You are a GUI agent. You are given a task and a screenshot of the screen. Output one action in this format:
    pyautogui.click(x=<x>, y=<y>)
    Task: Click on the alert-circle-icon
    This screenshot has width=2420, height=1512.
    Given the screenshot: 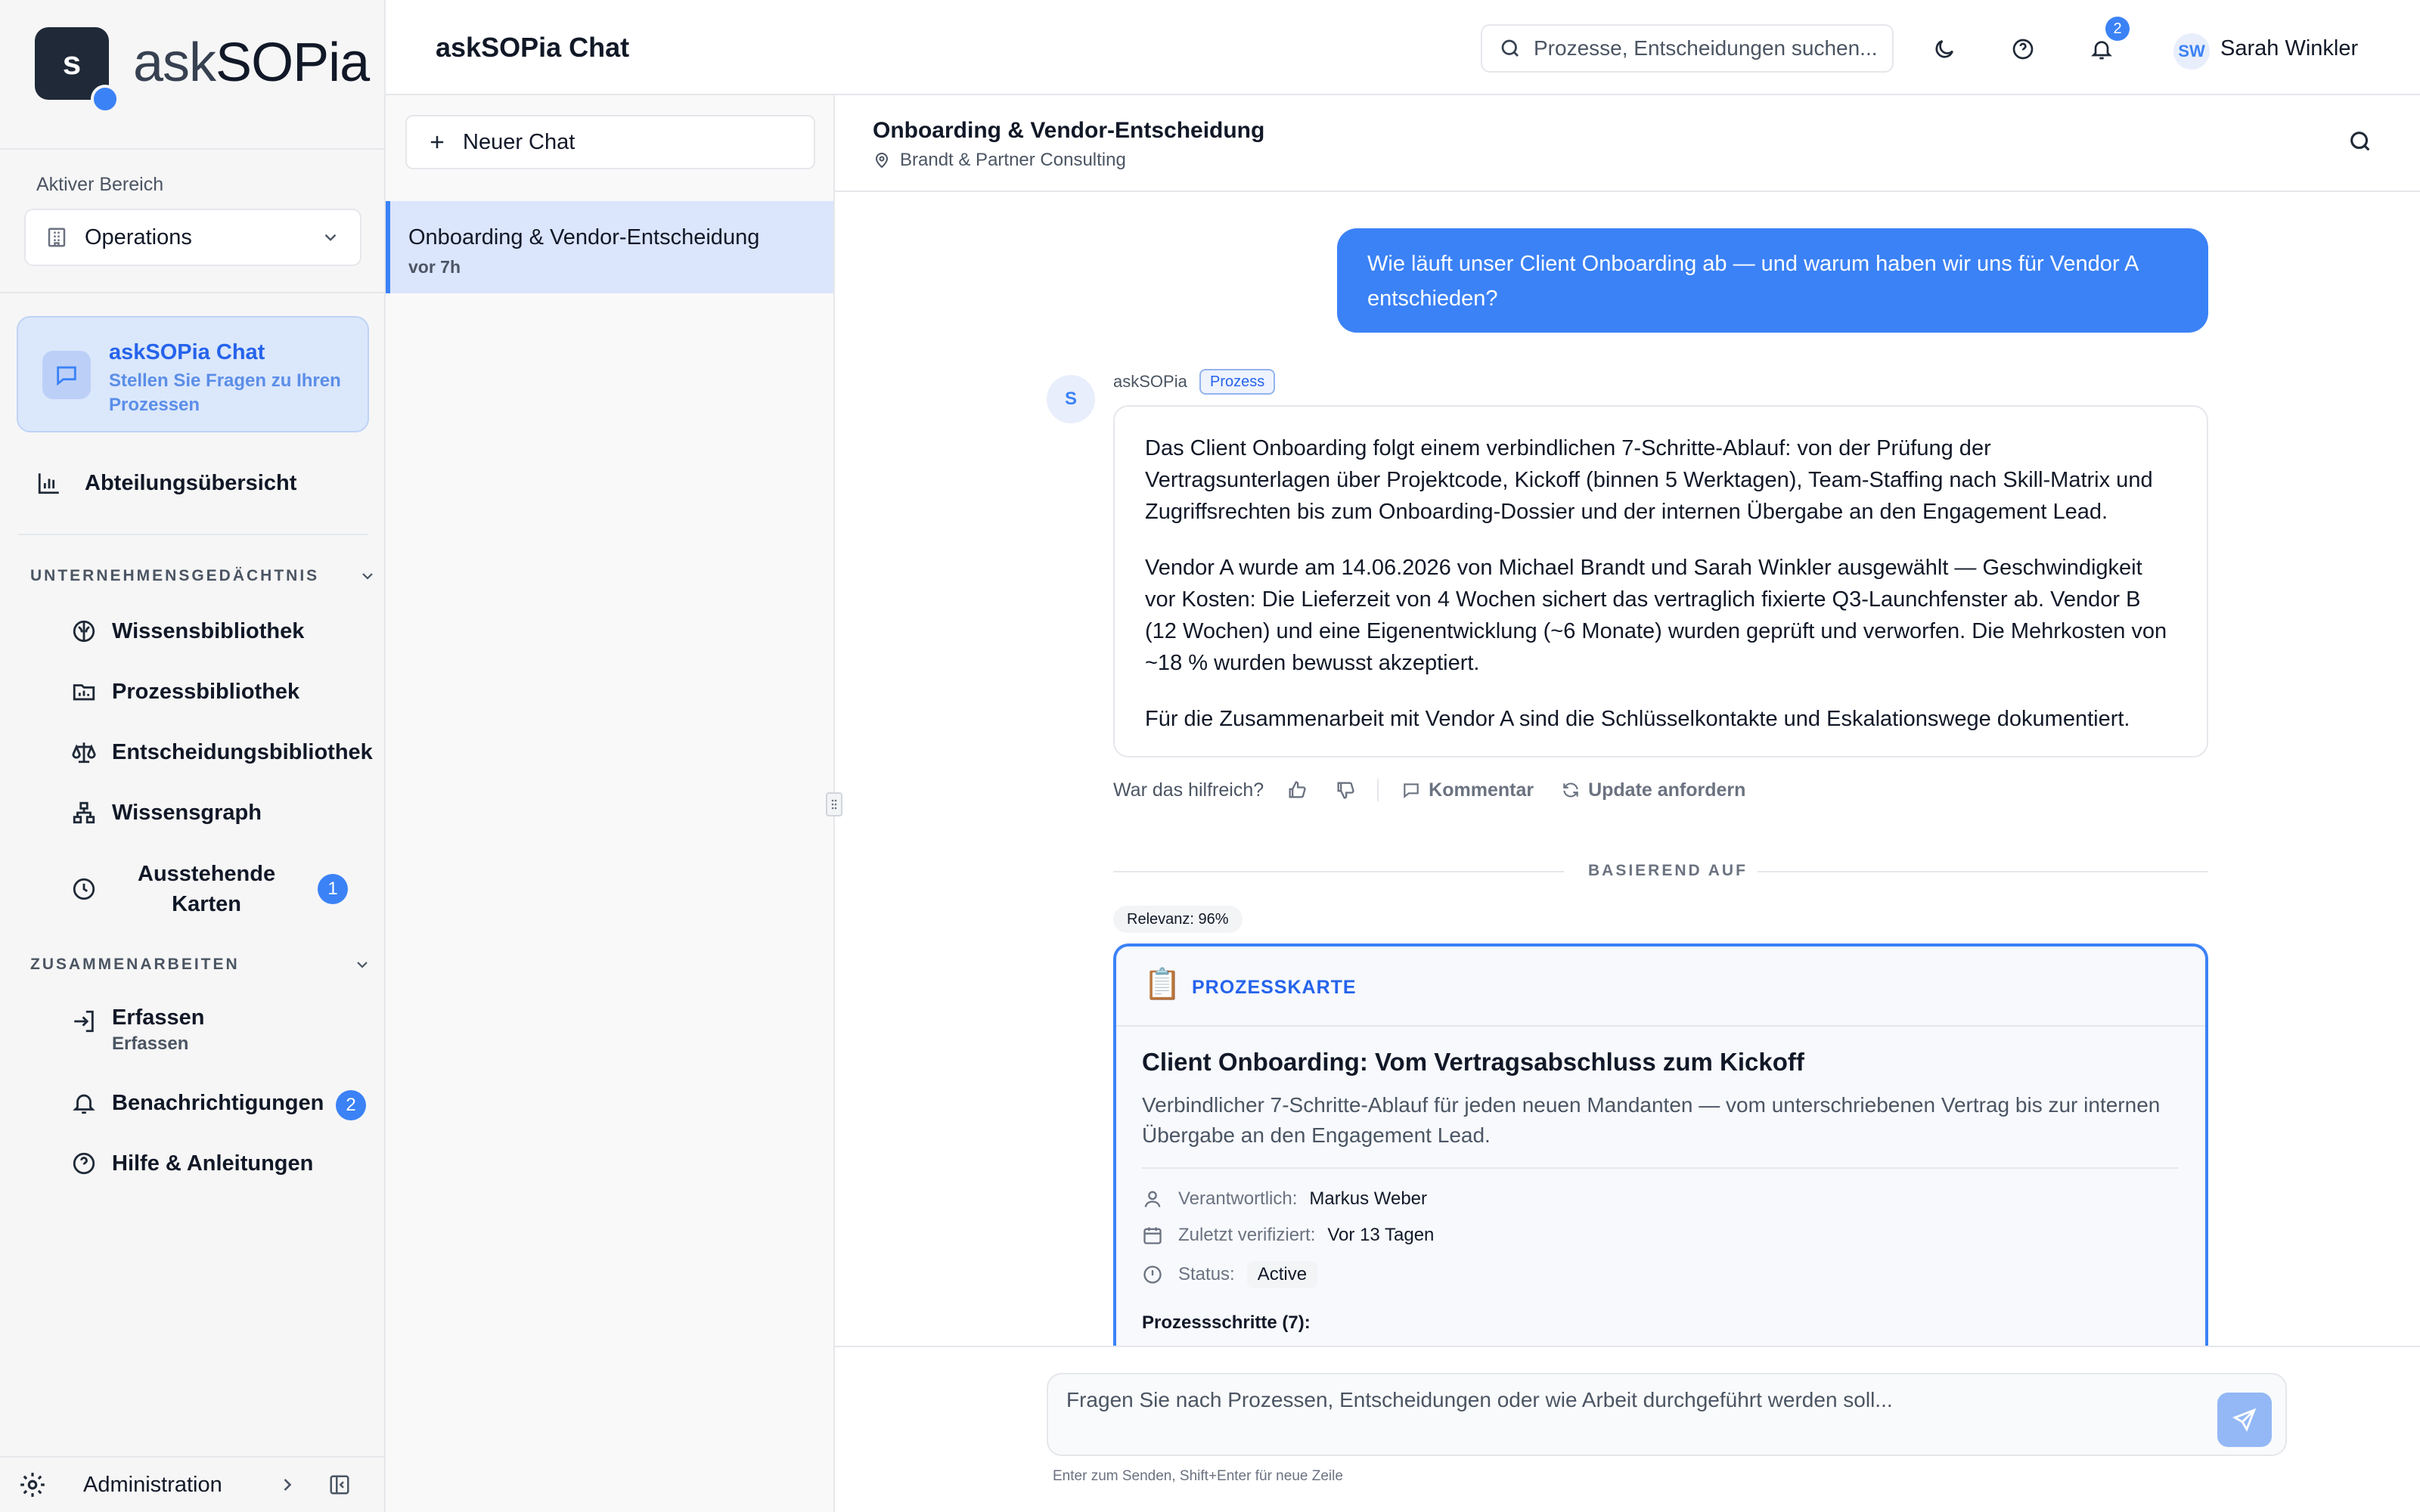 What is the action you would take?
    pyautogui.click(x=1152, y=1274)
    